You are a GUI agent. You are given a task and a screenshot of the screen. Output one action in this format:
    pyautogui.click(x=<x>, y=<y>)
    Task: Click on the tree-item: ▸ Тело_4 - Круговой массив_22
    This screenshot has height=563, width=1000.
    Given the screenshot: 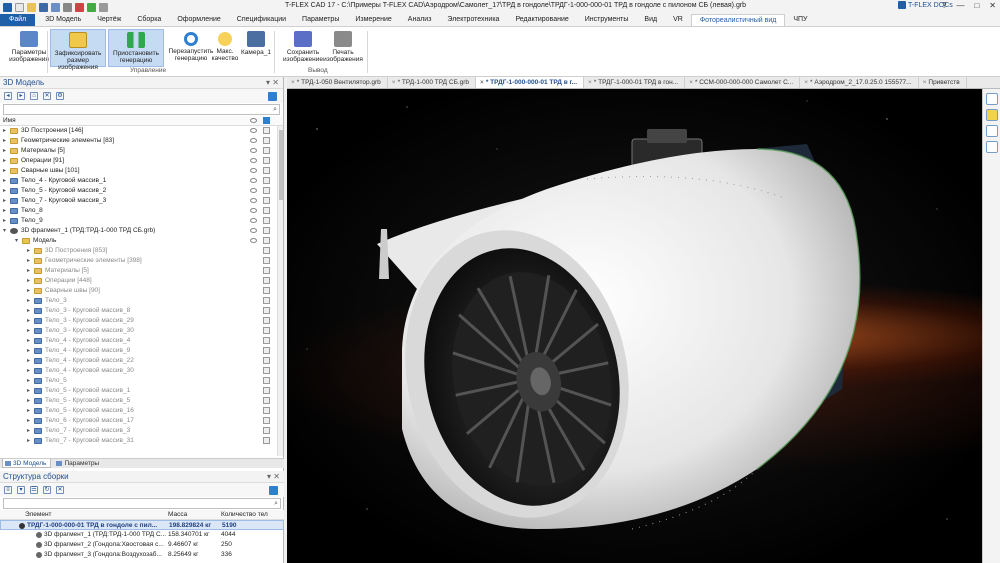 What is the action you would take?
    pyautogui.click(x=141, y=361)
    